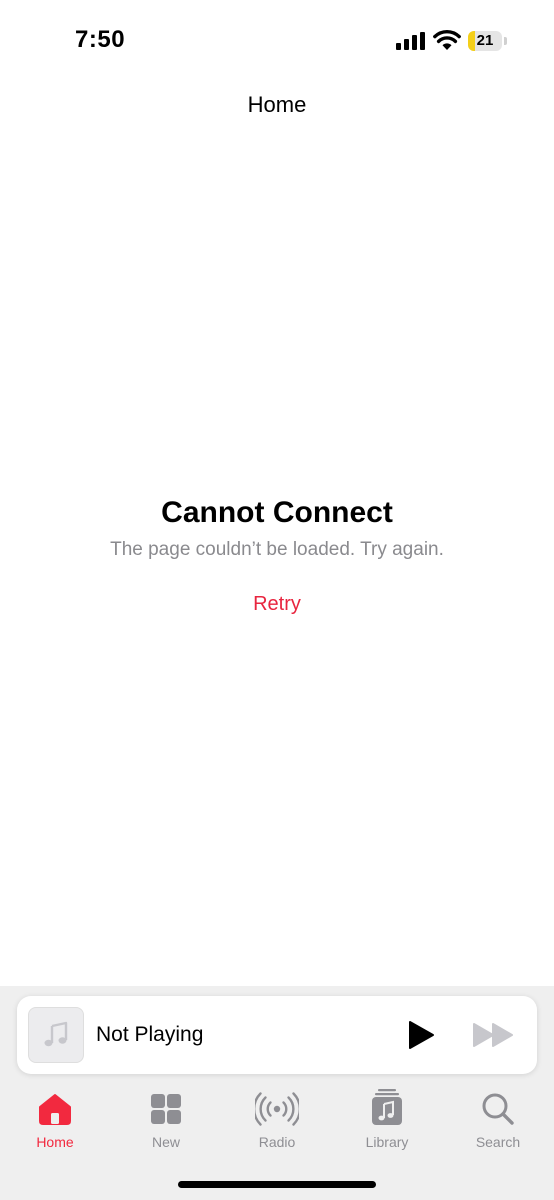  Describe the element at coordinates (498, 1142) in the screenshot. I see `tab-label: Search` at that location.